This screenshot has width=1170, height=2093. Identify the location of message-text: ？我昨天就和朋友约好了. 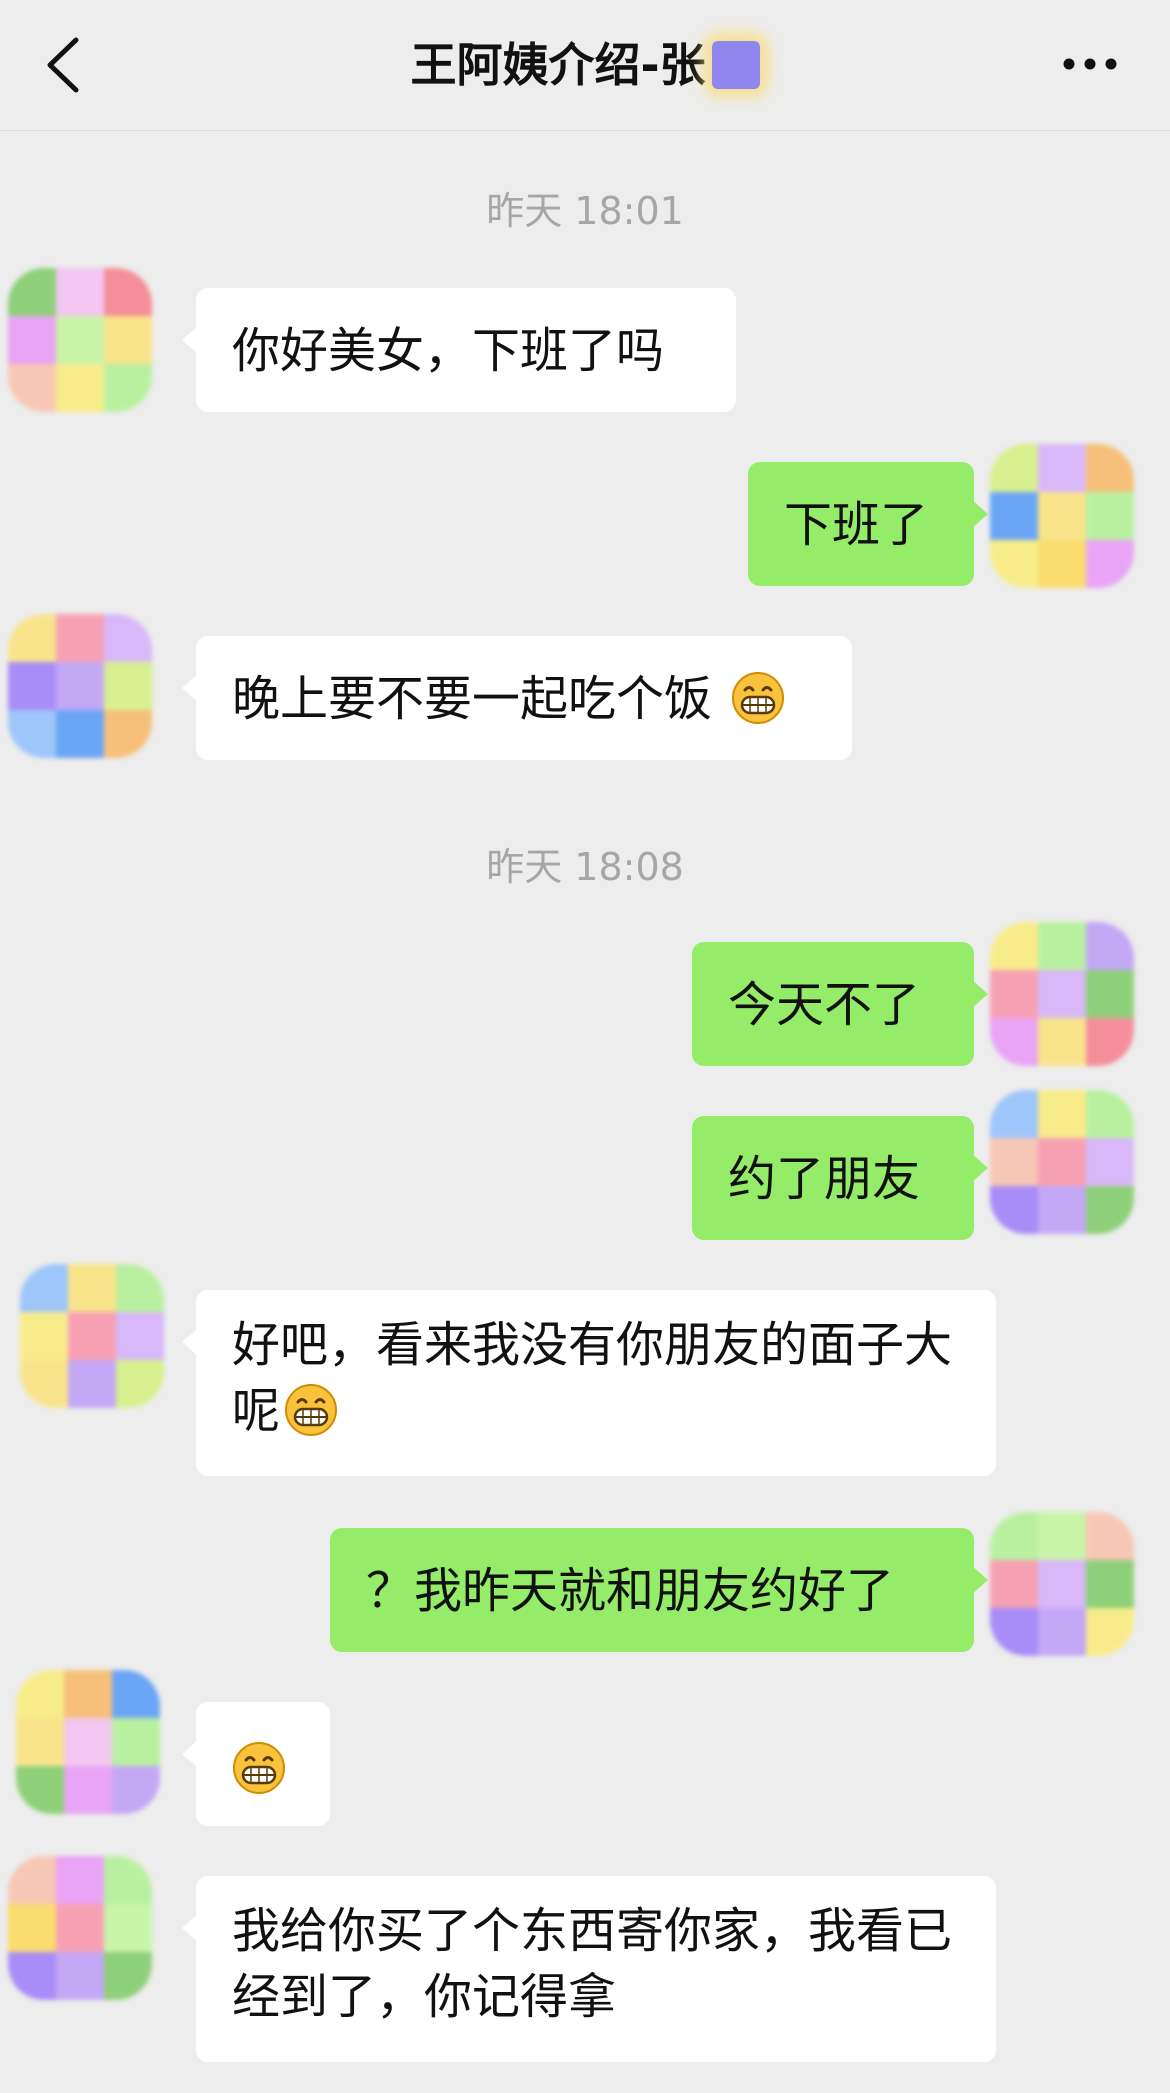
(630, 1591).